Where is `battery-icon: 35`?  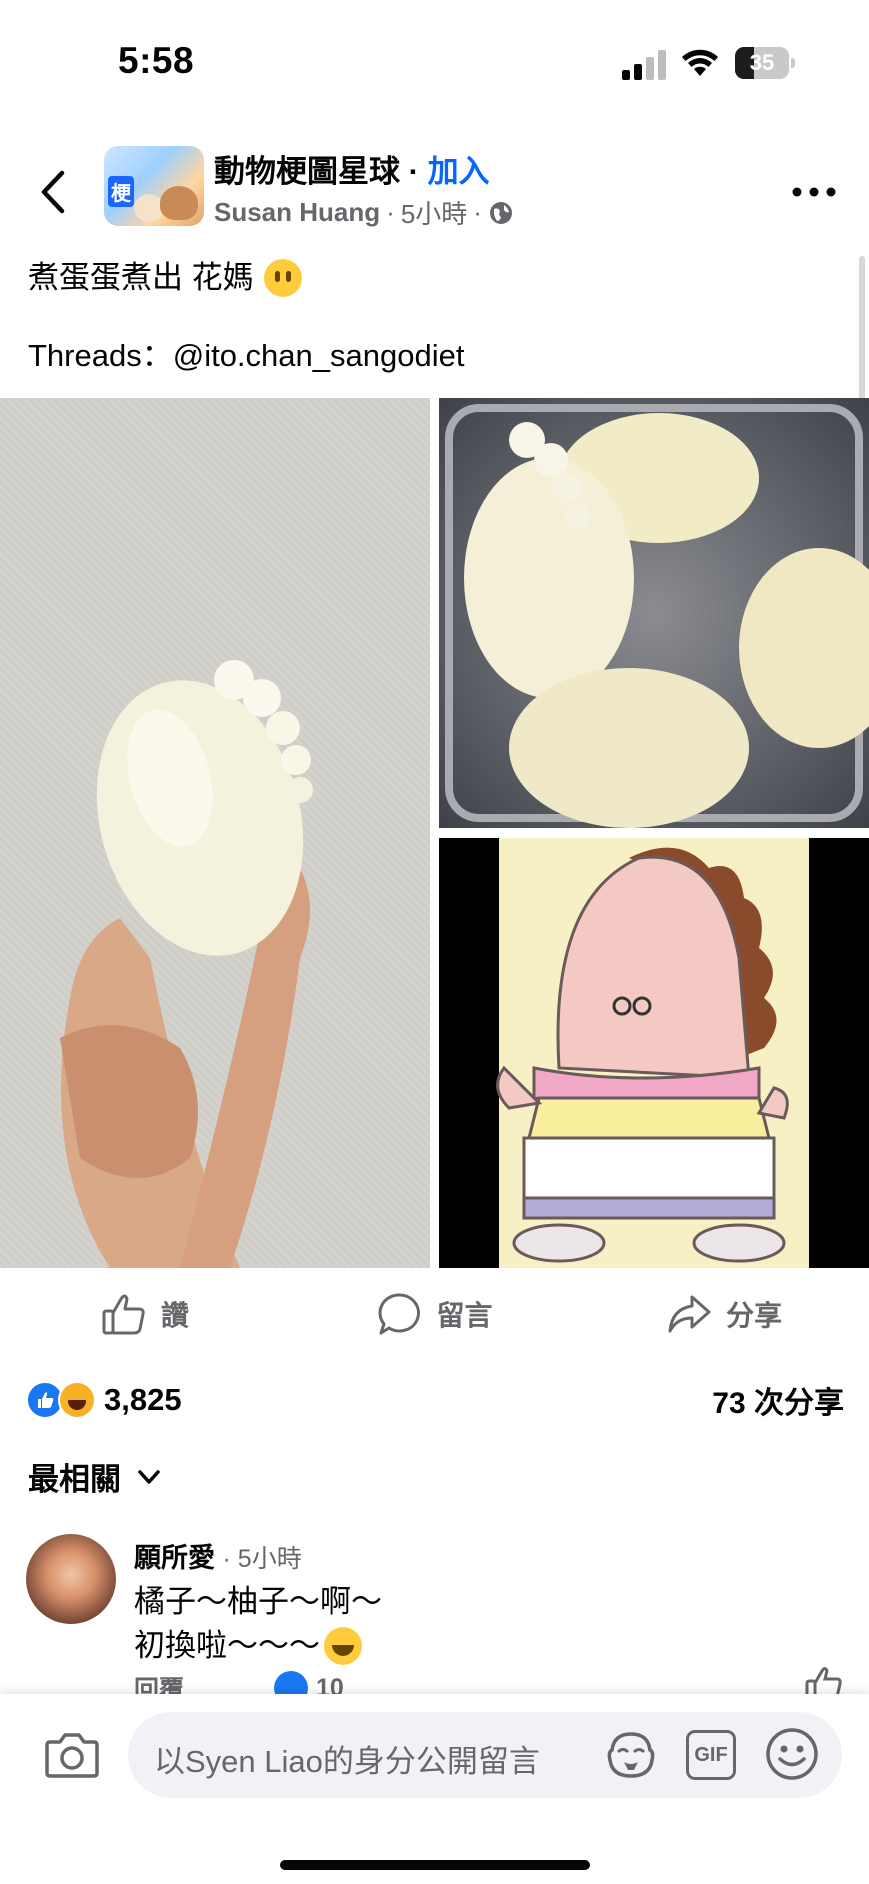 battery-icon: 35 is located at coordinates (765, 63).